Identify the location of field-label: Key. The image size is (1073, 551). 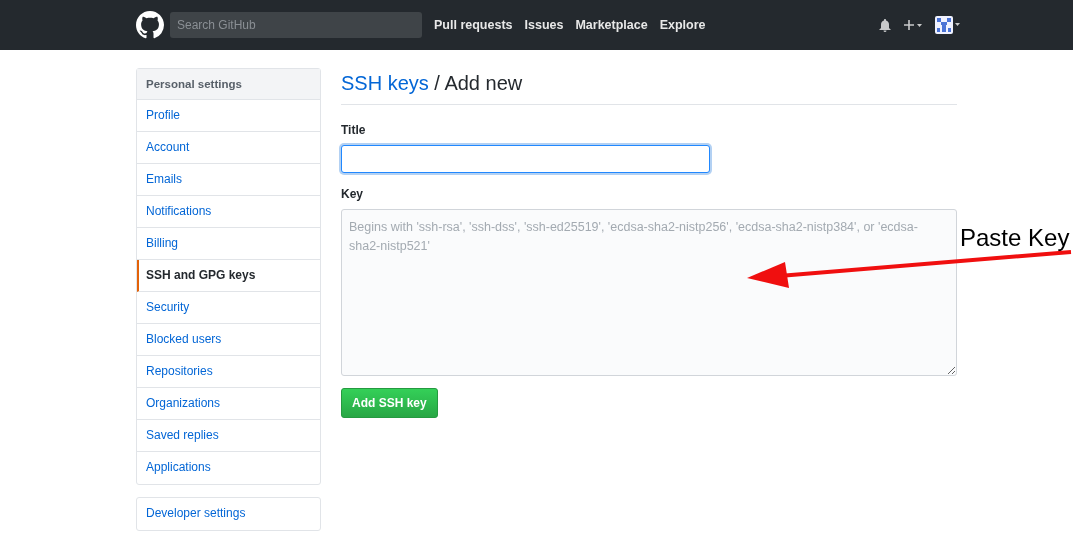
(352, 194).